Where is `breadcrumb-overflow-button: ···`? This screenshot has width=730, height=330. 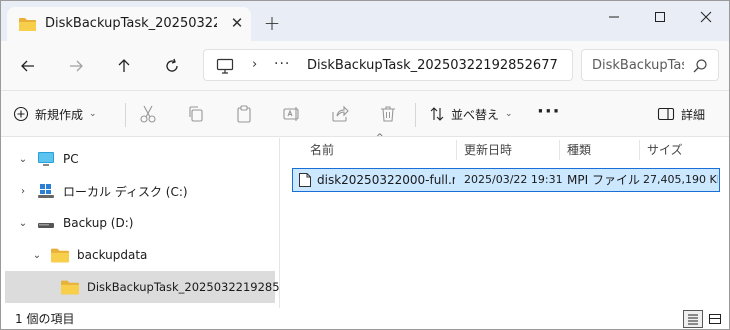
breadcrumb-overflow-button: ··· is located at coordinates (284, 64).